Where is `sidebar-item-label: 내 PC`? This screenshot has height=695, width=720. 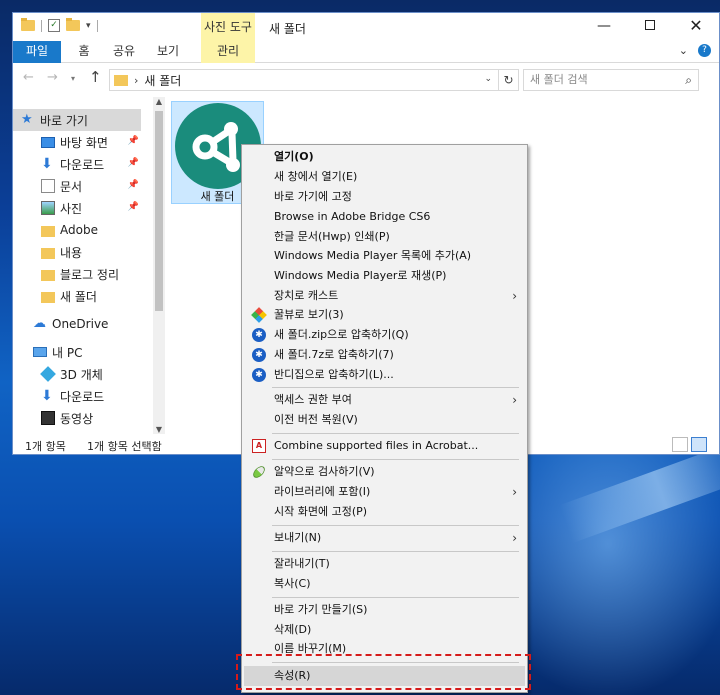 sidebar-item-label: 내 PC is located at coordinates (67, 352).